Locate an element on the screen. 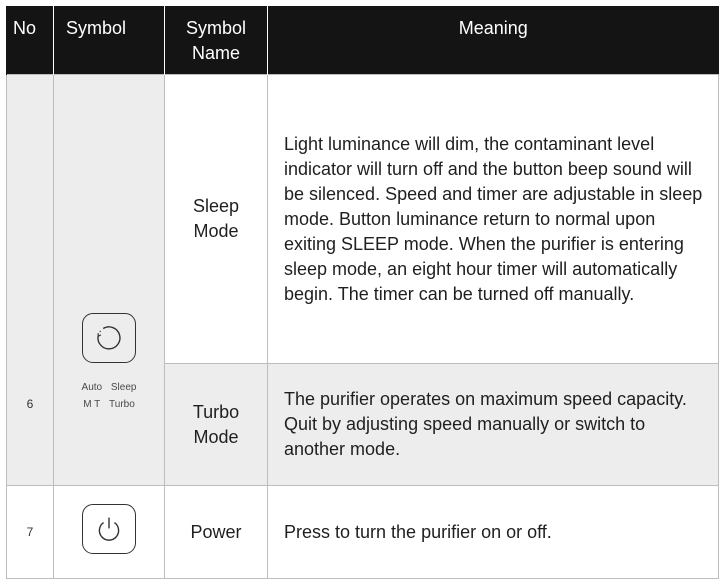 This screenshot has width=721, height=588. symbol-cell: Auto Sleep M T Turbo is located at coordinates (109, 280).